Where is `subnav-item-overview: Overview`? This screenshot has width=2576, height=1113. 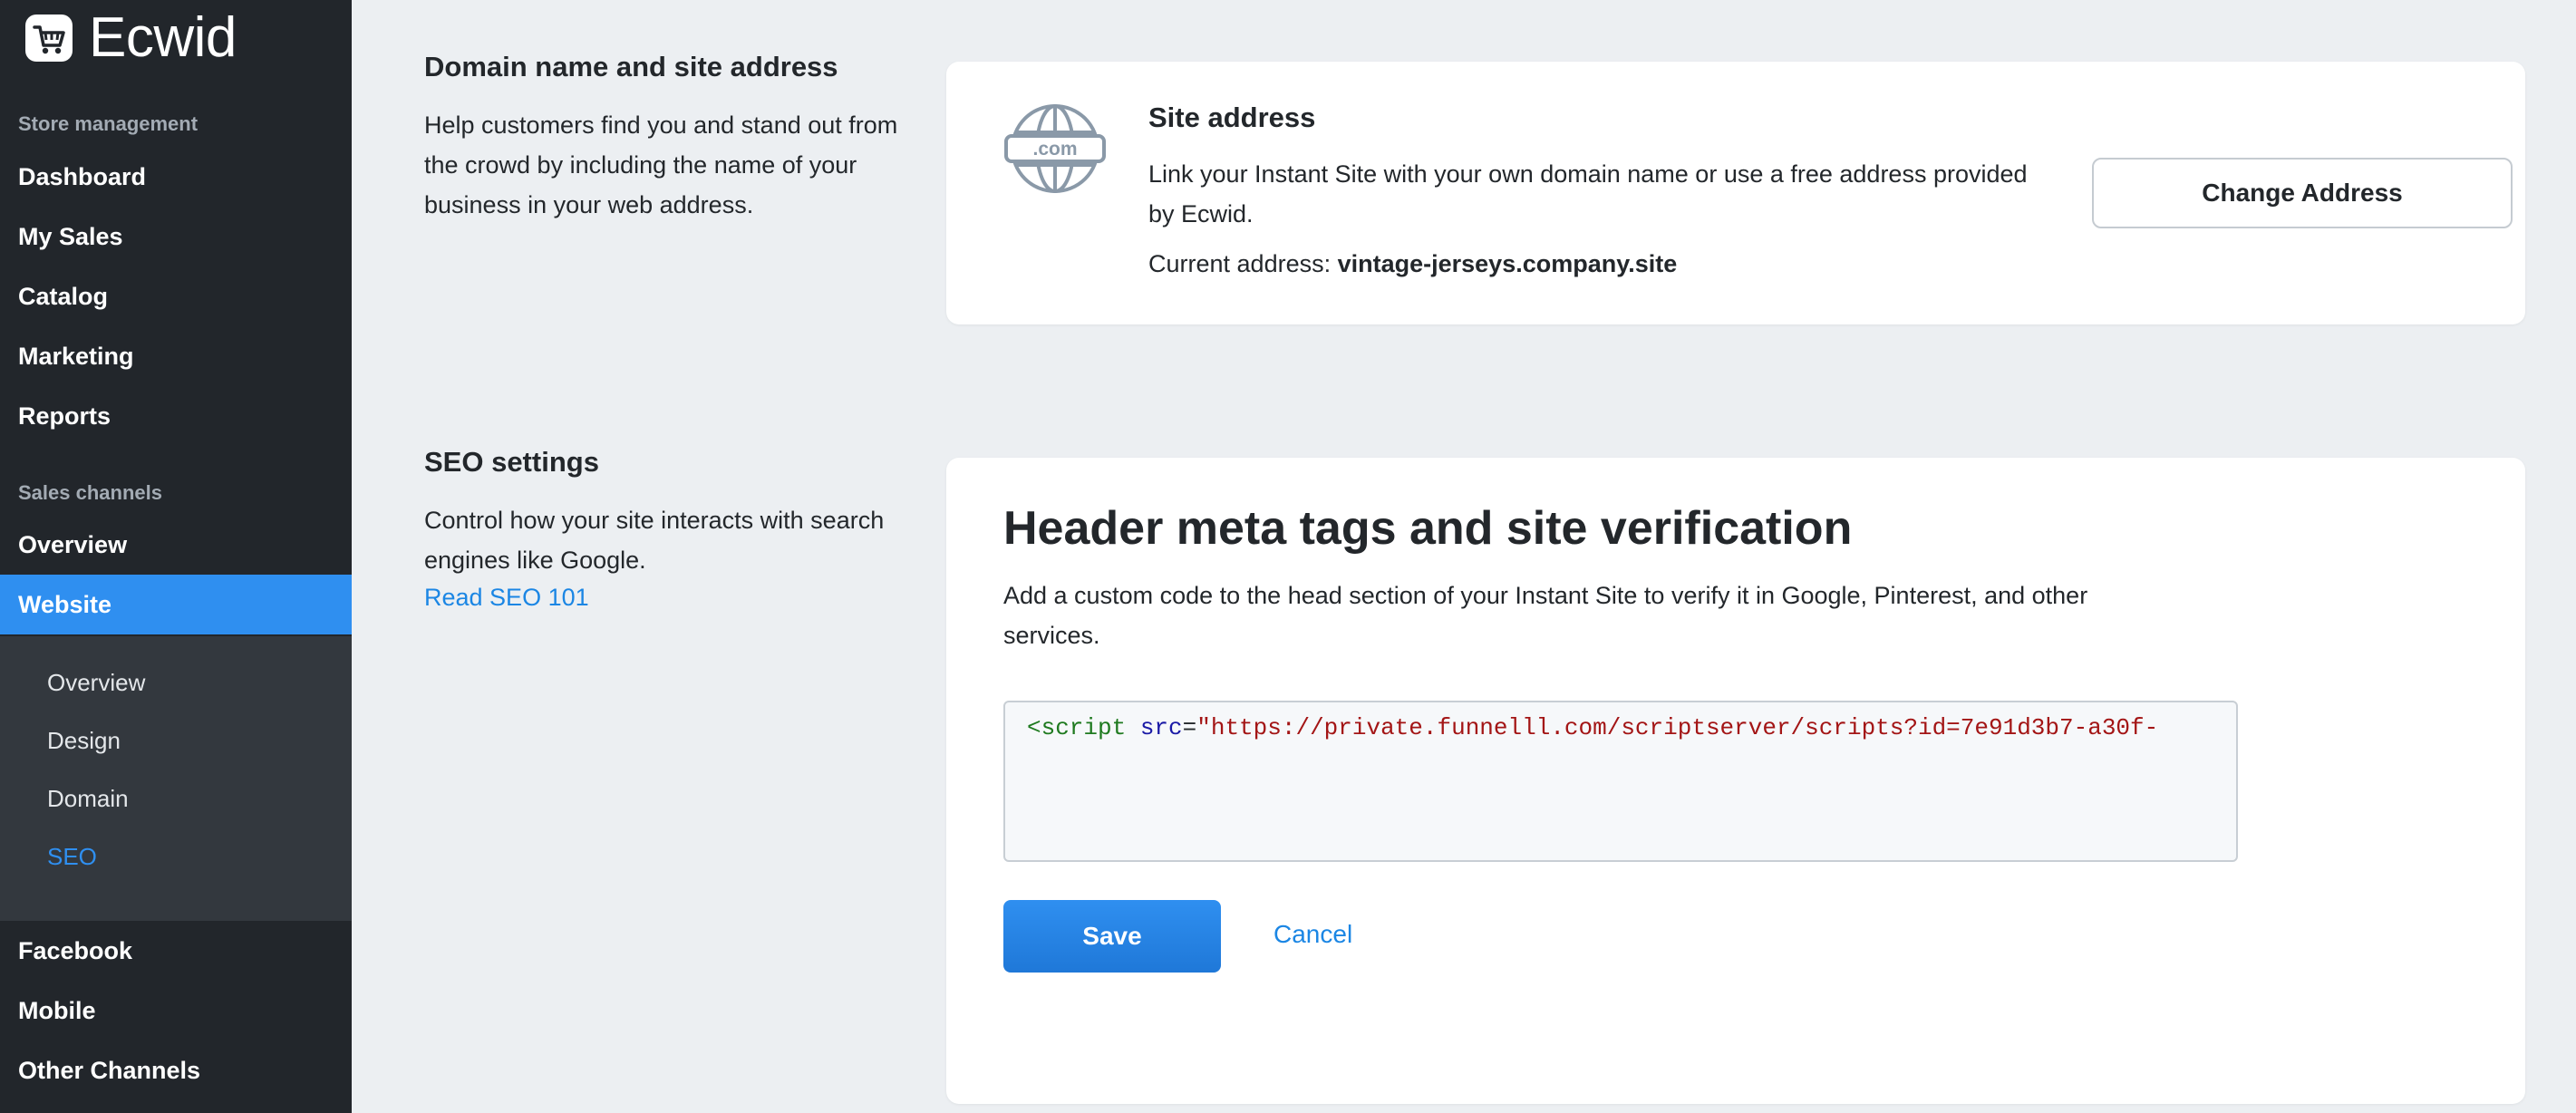
subnav-item-overview: Overview is located at coordinates (96, 682).